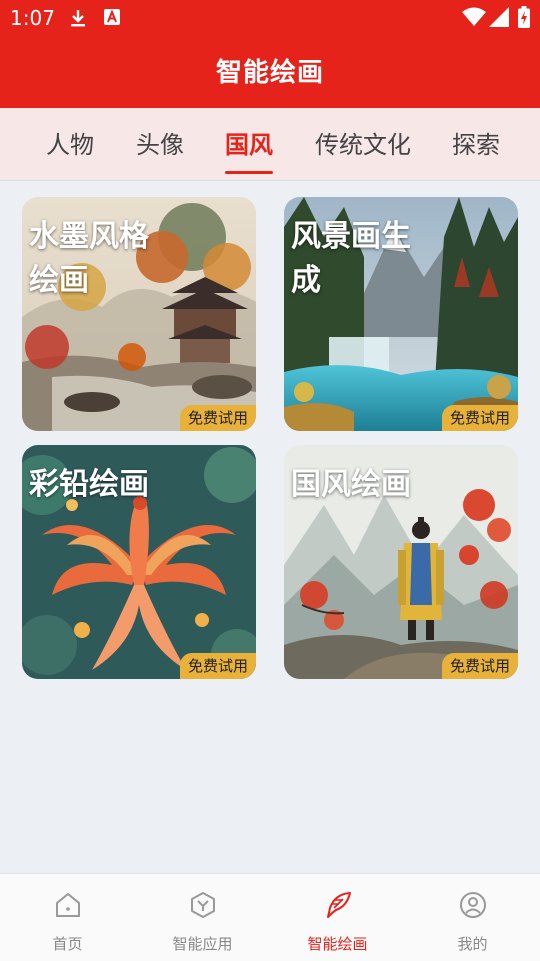 Image resolution: width=540 pixels, height=961 pixels. I want to click on home-icon, so click(68, 905).